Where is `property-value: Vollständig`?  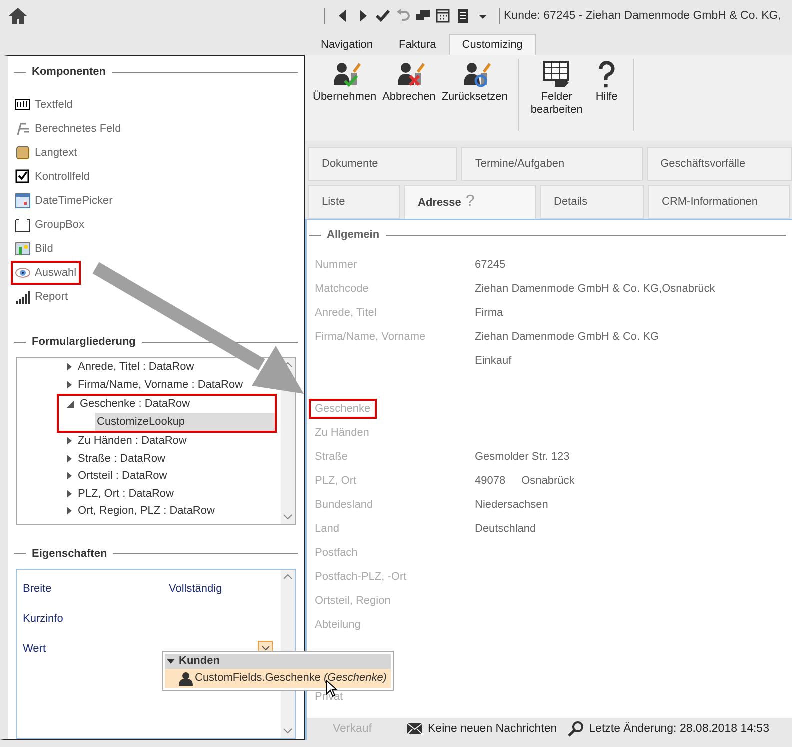
property-value: Vollständig is located at coordinates (195, 589).